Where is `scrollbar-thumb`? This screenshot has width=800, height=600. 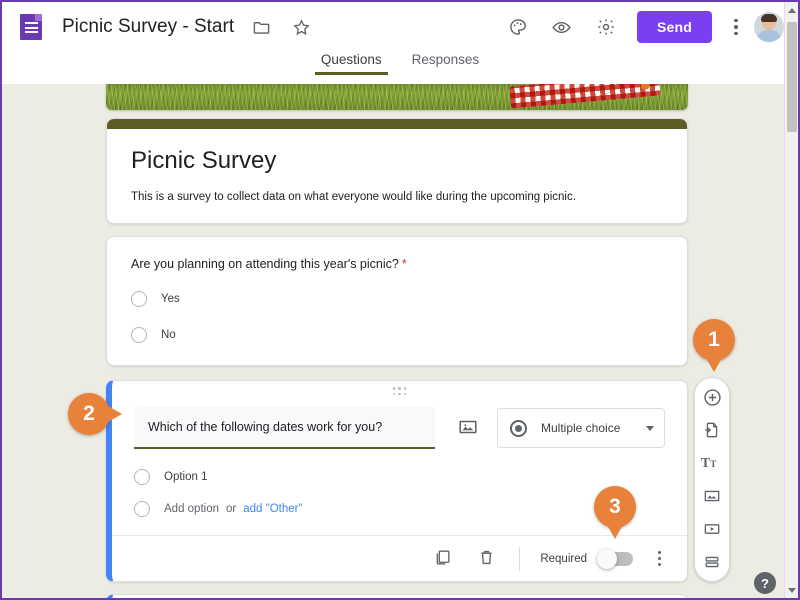
scrollbar-thumb is located at coordinates (792, 77).